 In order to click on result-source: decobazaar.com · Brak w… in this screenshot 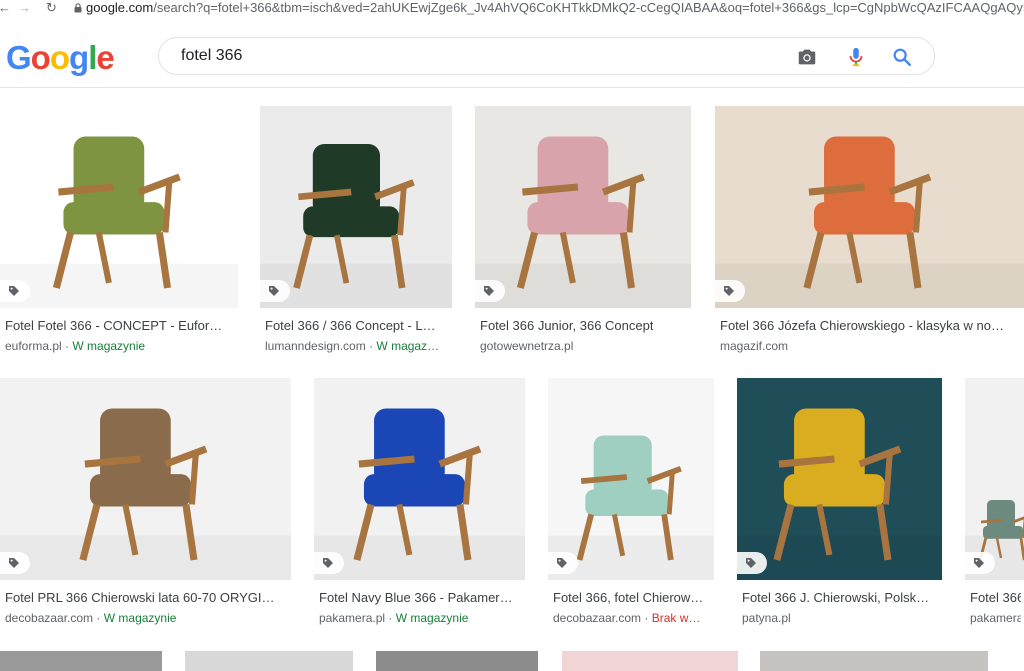, I will do `click(626, 618)`.